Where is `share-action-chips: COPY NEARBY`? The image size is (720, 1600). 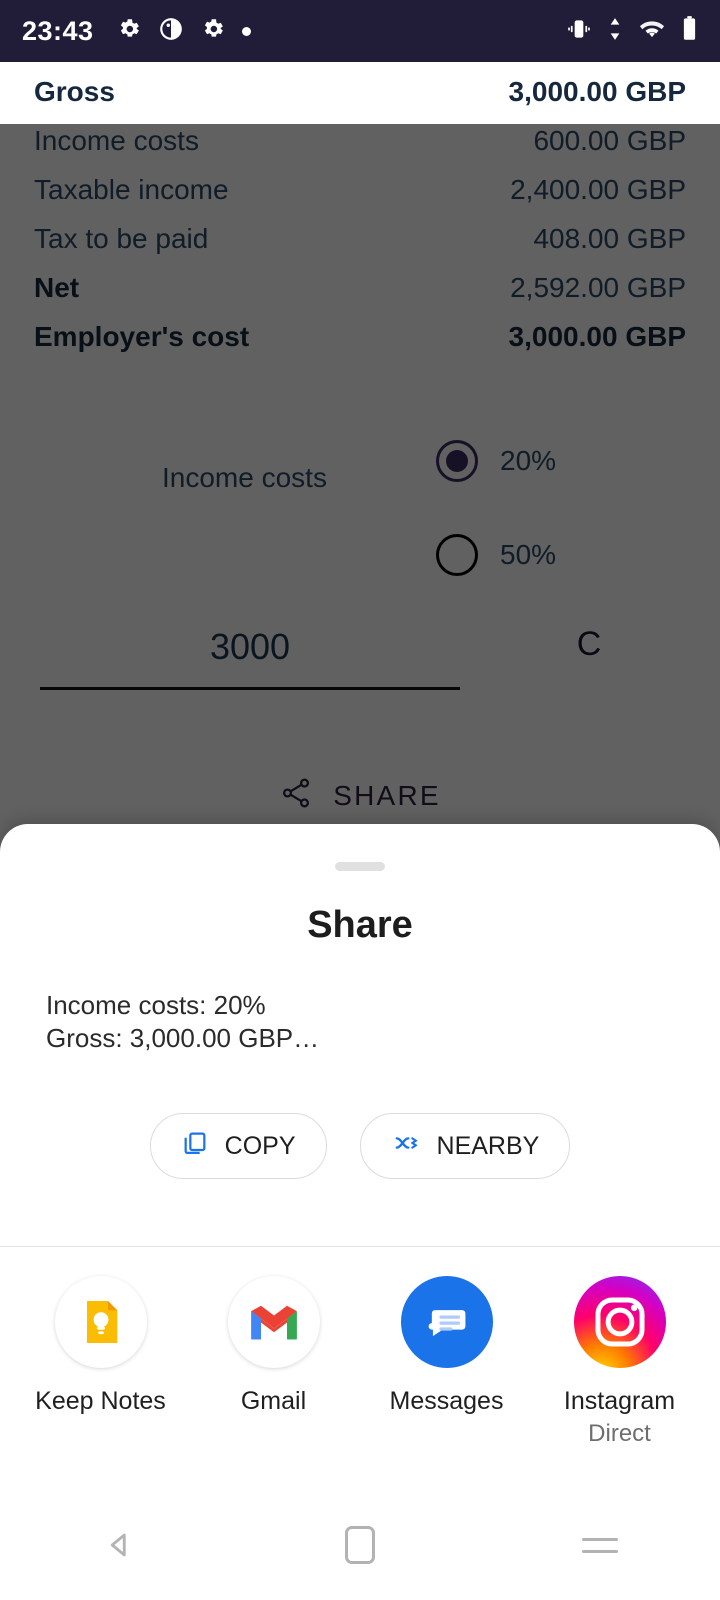 share-action-chips: COPY NEARBY is located at coordinates (360, 1146).